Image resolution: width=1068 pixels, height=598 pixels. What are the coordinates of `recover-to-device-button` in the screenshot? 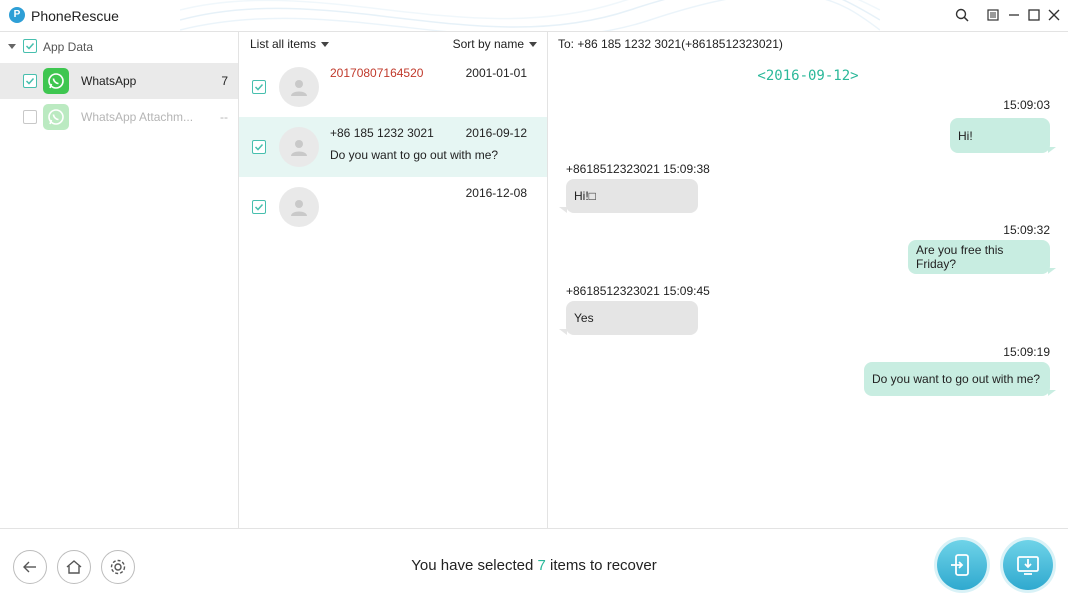 It's located at (962, 565).